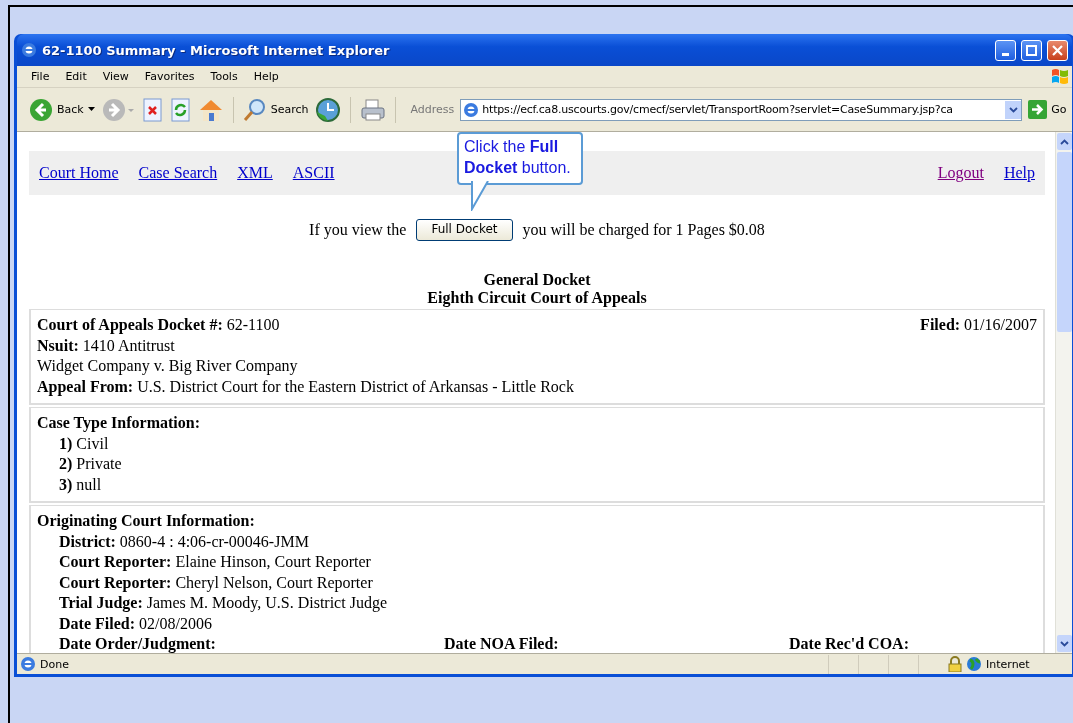  Describe the element at coordinates (180, 109) in the screenshot. I see `refresh-icon` at that location.